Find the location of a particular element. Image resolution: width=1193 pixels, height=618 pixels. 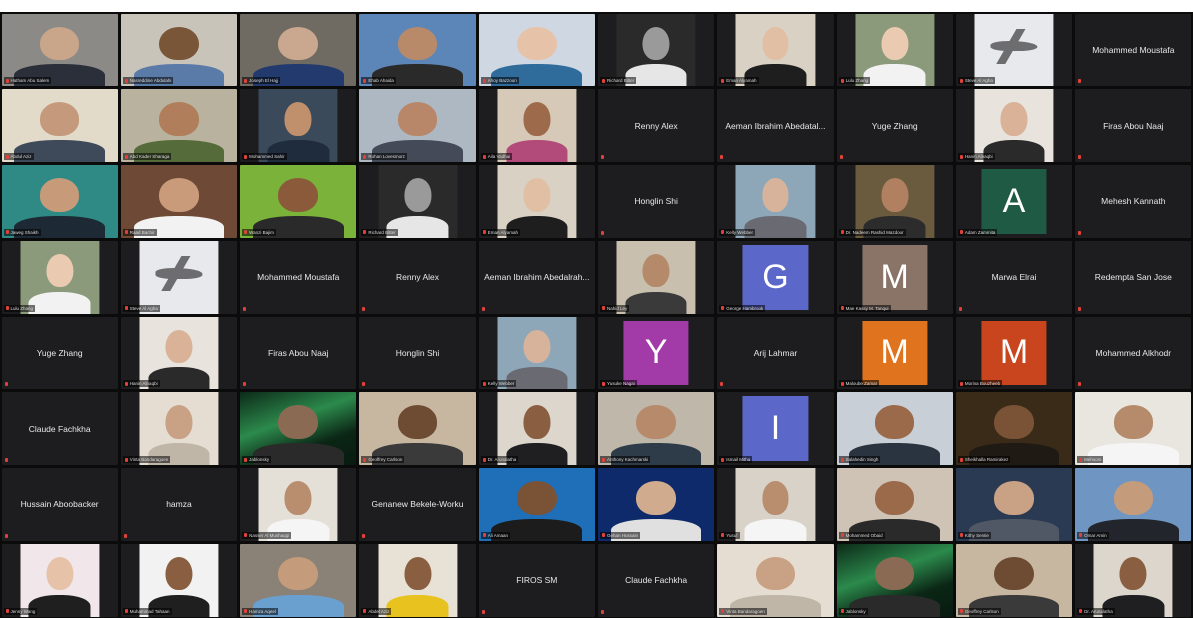

participant-tile: Genanew Bekele-Worku is located at coordinates (417, 504).